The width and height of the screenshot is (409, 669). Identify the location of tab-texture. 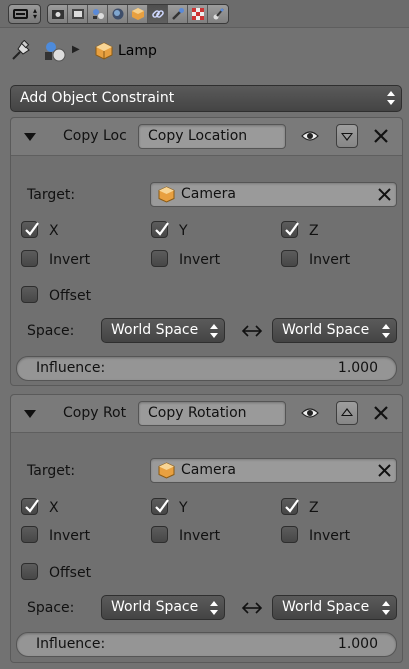
(198, 14).